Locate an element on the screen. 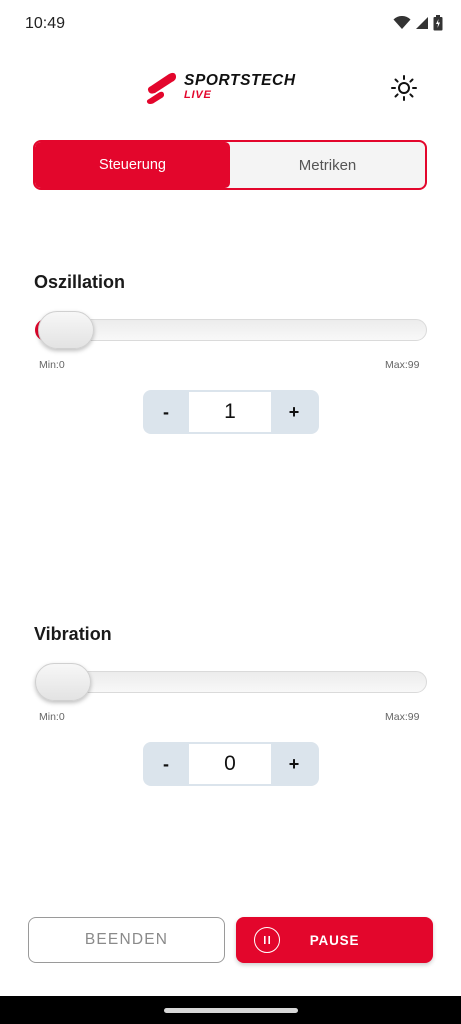 This screenshot has height=1024, width=461. status-bar: 10:49 is located at coordinates (230, 24).